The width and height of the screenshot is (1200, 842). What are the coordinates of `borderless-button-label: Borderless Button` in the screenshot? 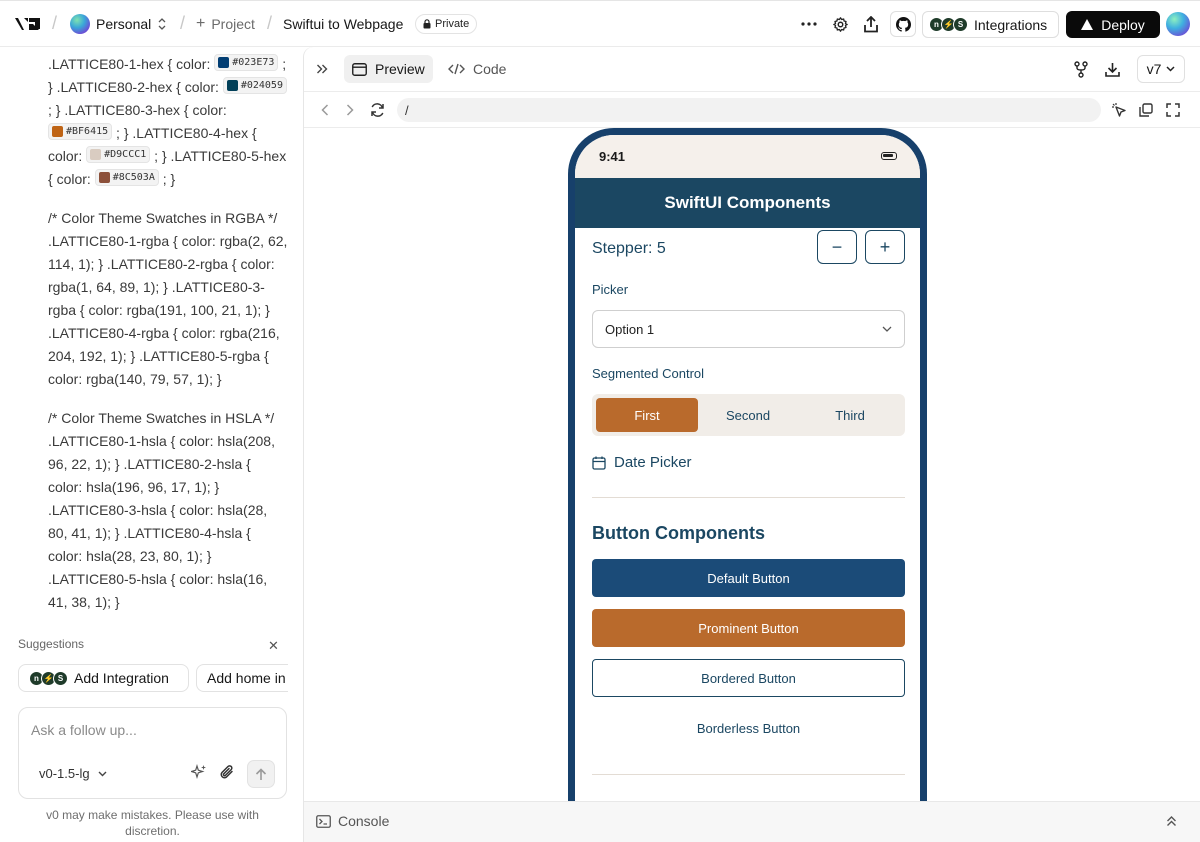 It's located at (748, 728).